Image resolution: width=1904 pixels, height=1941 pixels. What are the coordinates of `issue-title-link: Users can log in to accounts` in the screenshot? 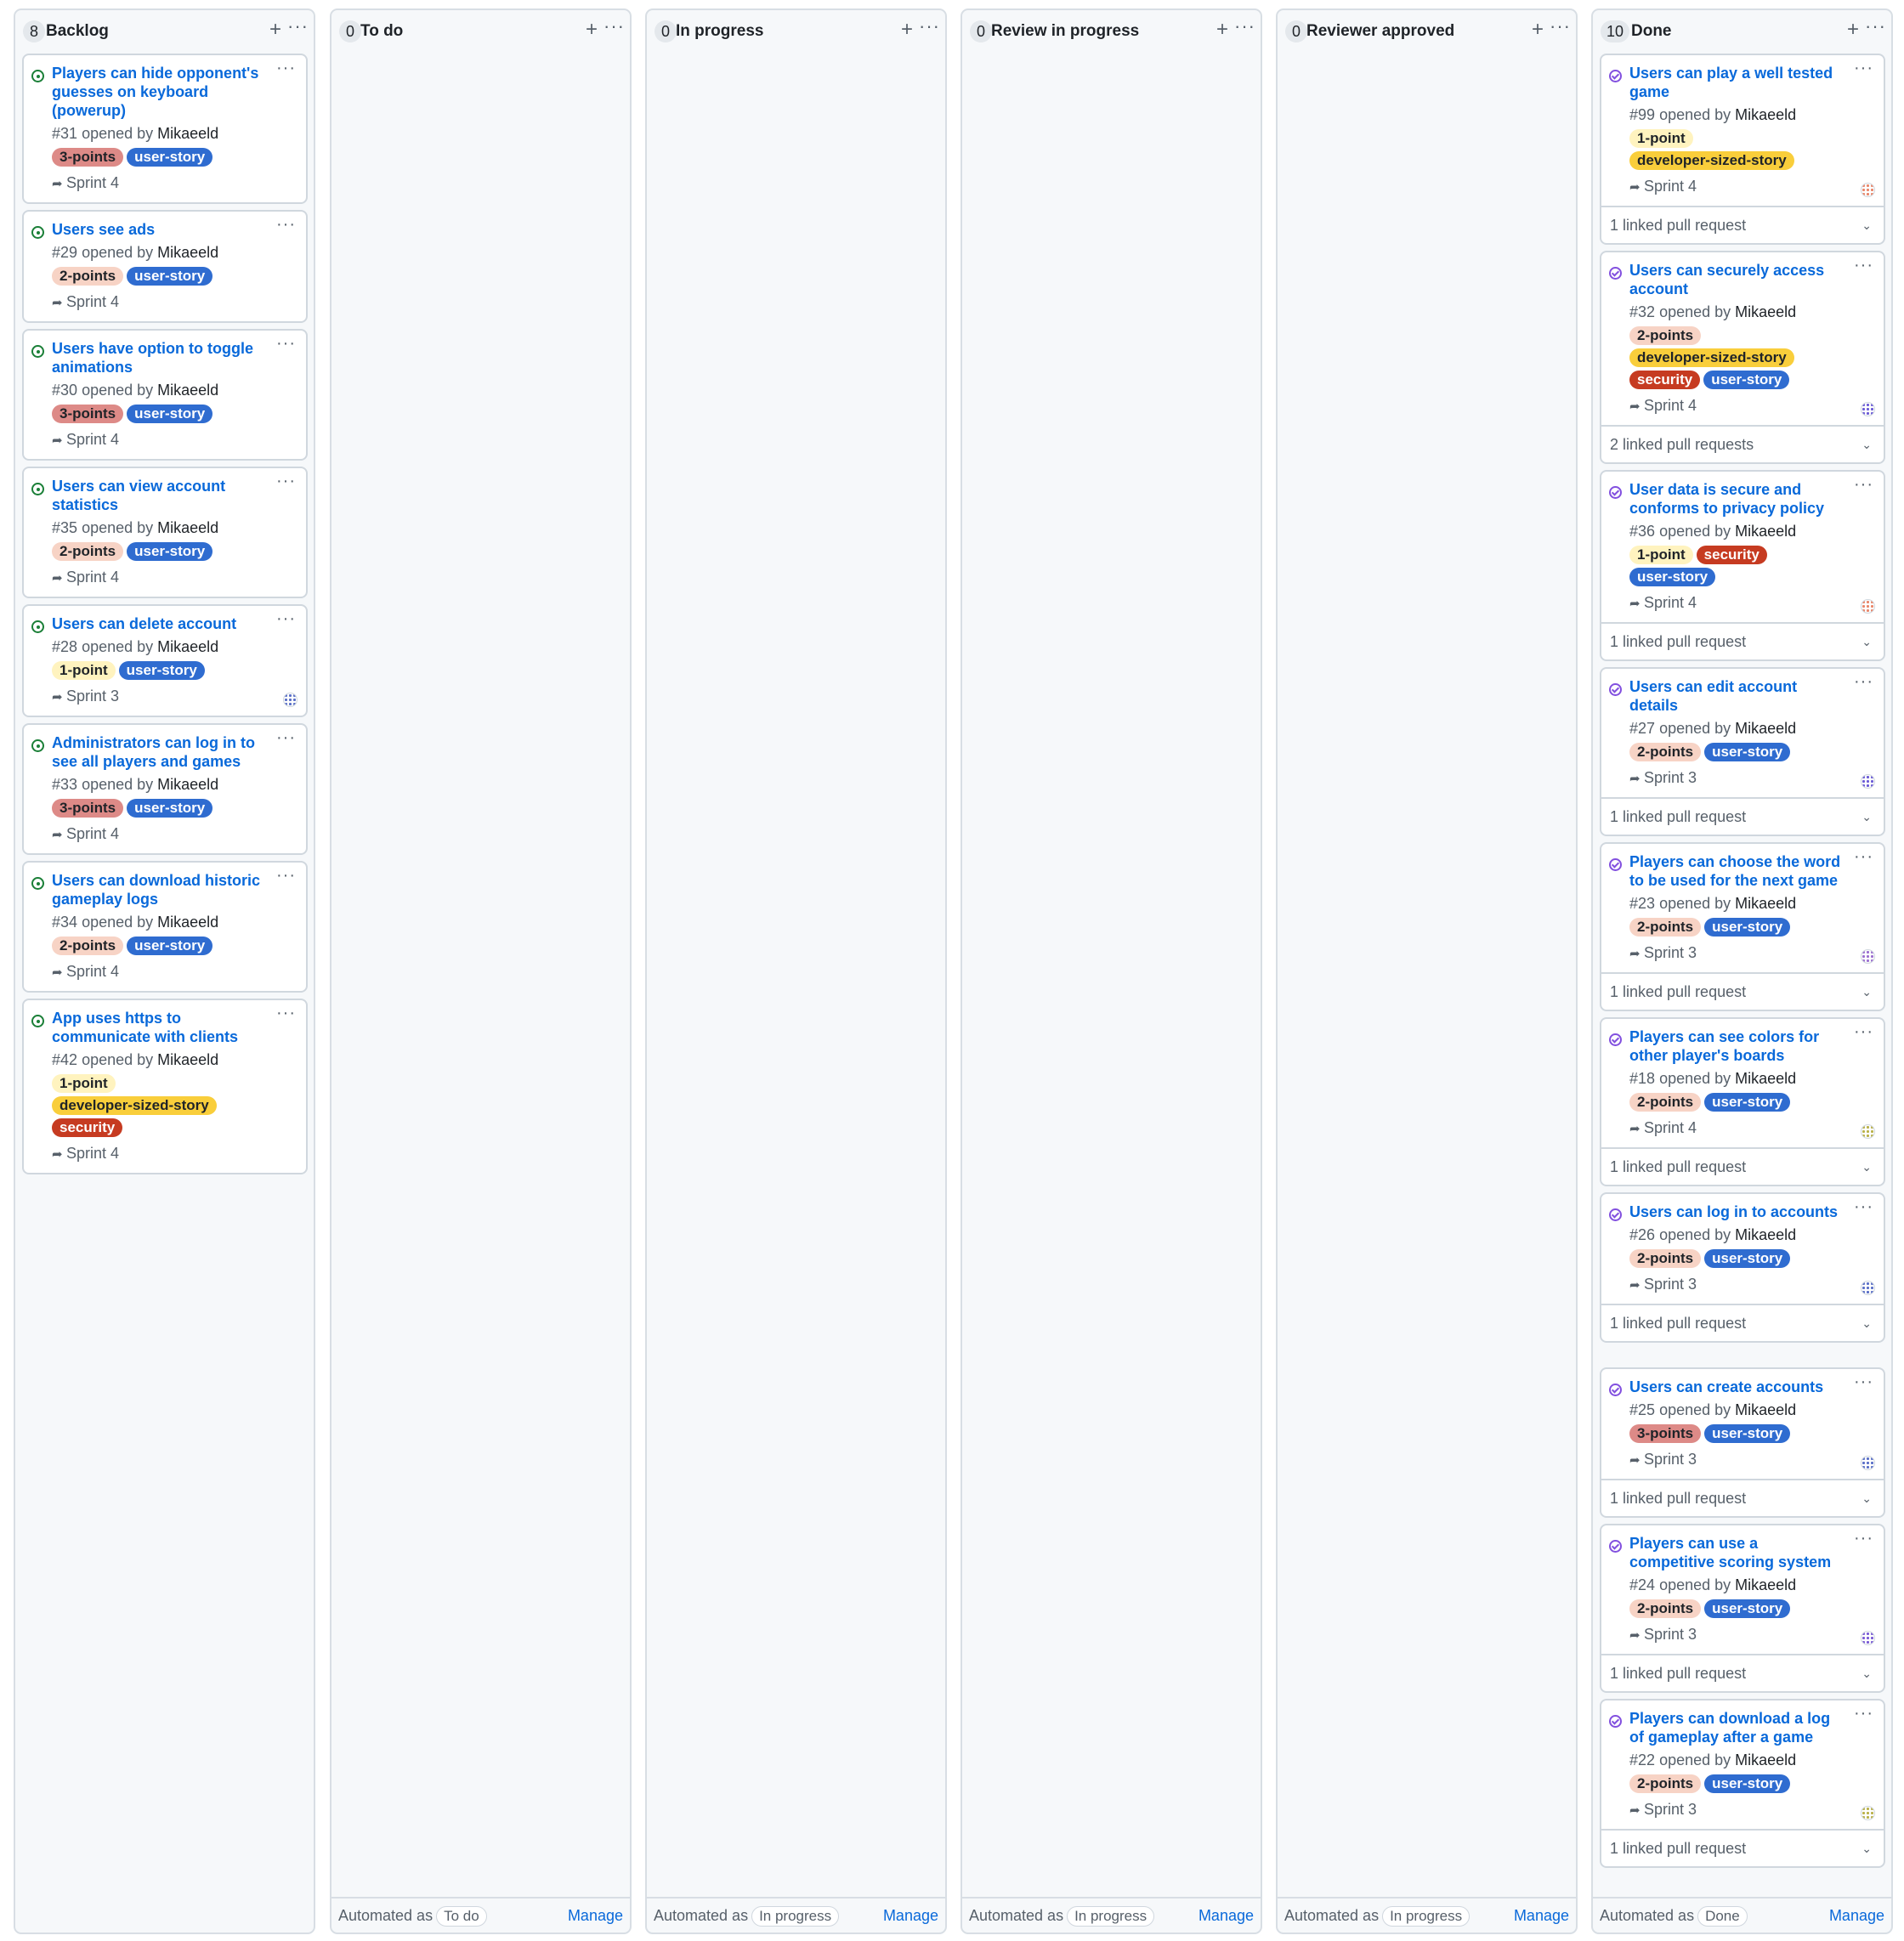 It's located at (1737, 1212).